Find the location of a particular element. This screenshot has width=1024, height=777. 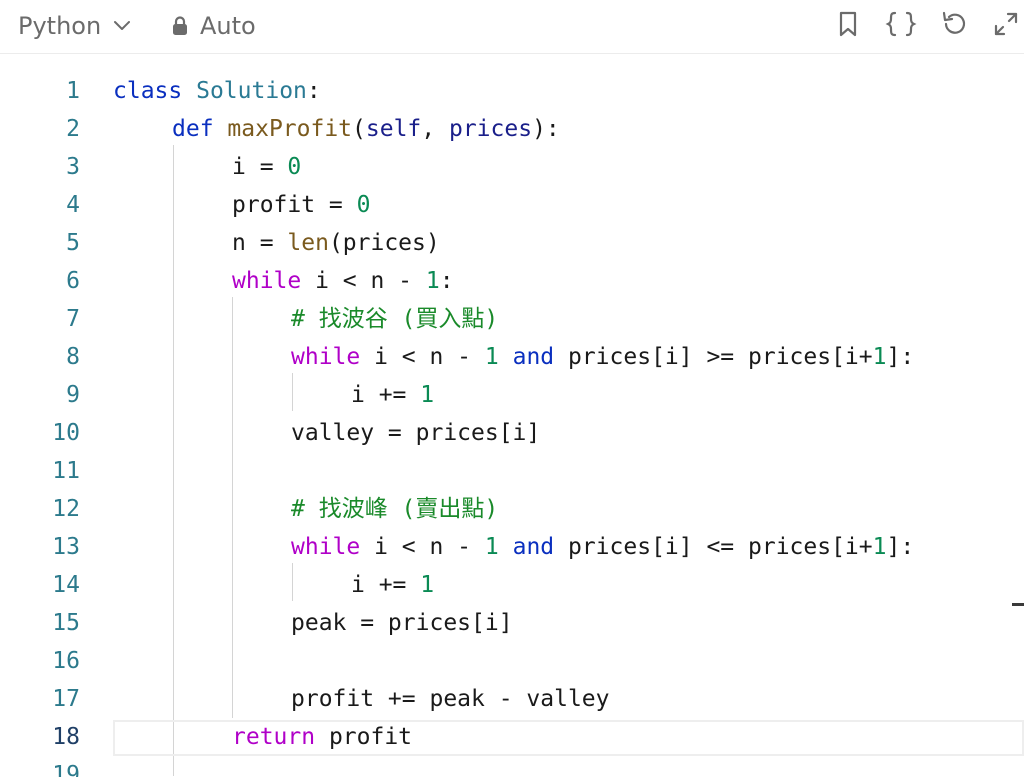

code-comment: # 找波峰 (賣出點) is located at coordinates (395, 509).